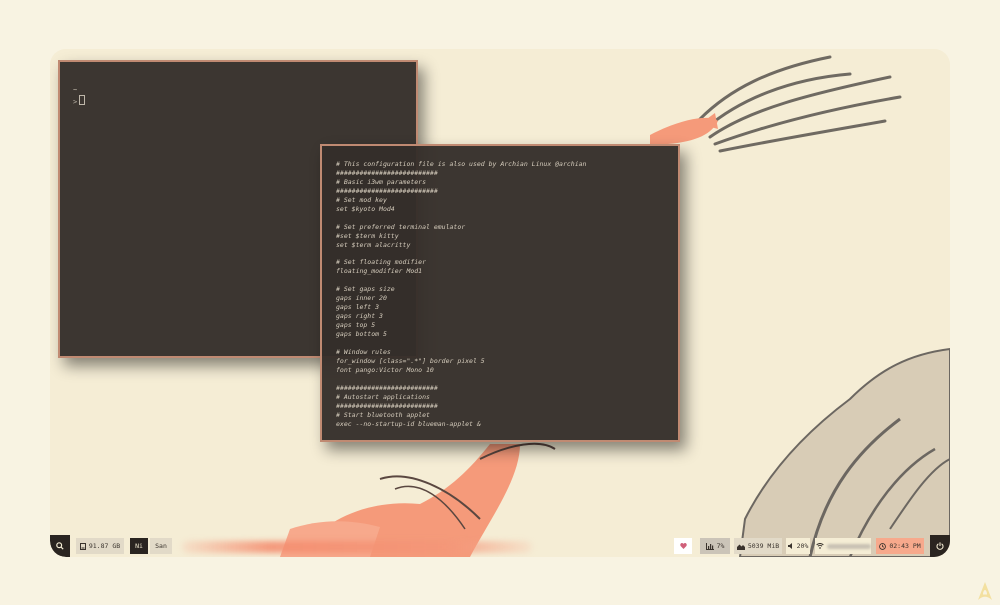 The image size is (1000, 605). I want to click on workspace-san: San, so click(161, 546).